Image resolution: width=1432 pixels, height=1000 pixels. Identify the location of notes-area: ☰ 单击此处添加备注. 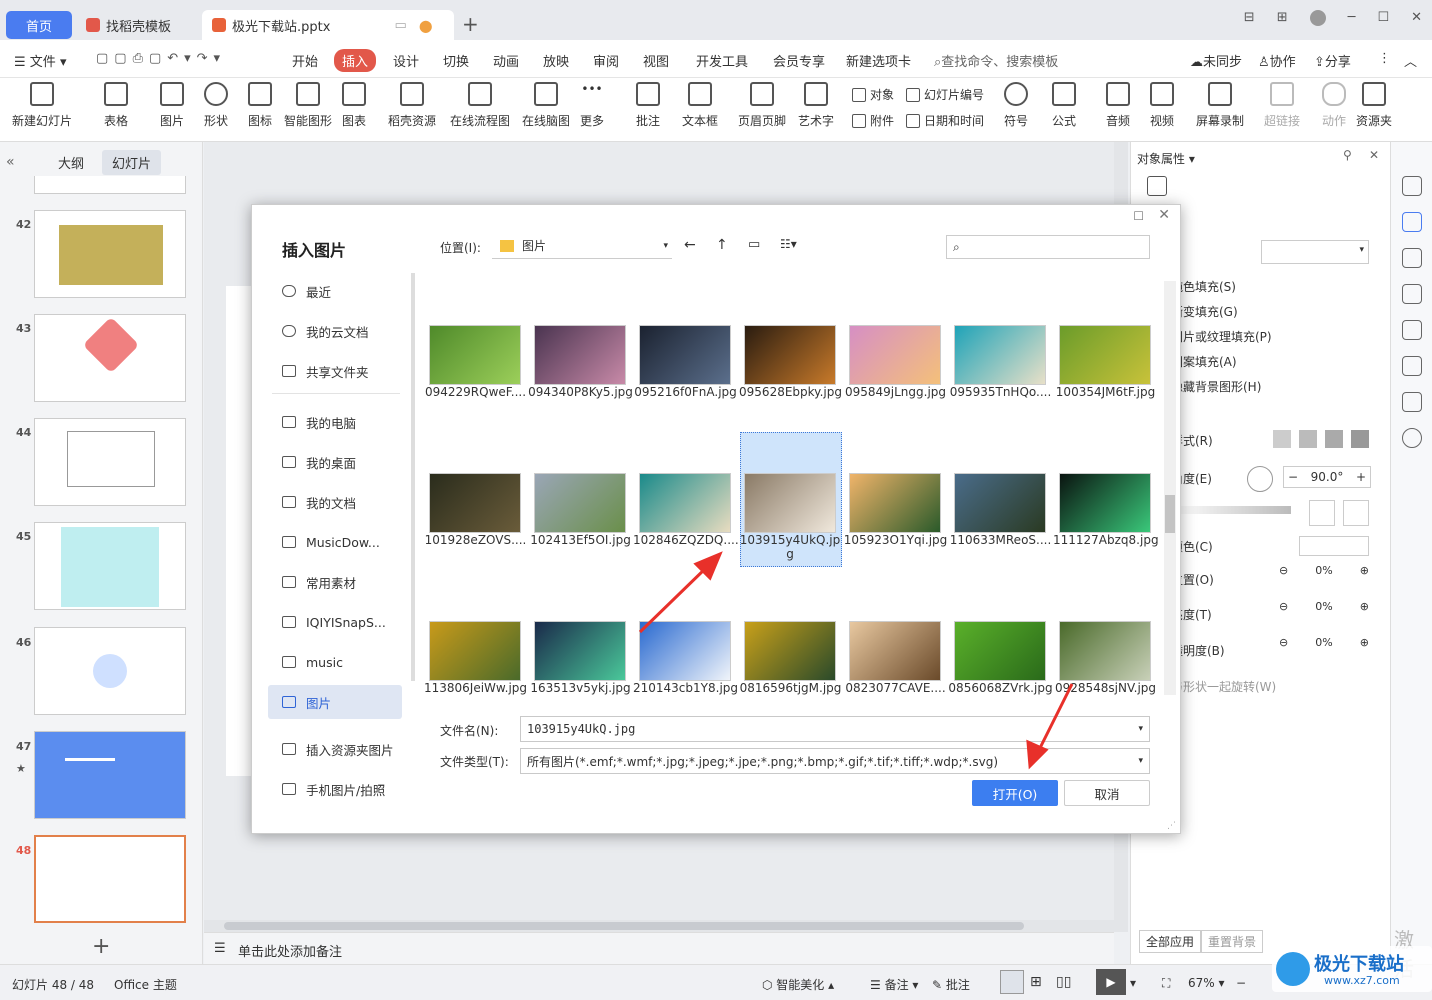
(659, 948).